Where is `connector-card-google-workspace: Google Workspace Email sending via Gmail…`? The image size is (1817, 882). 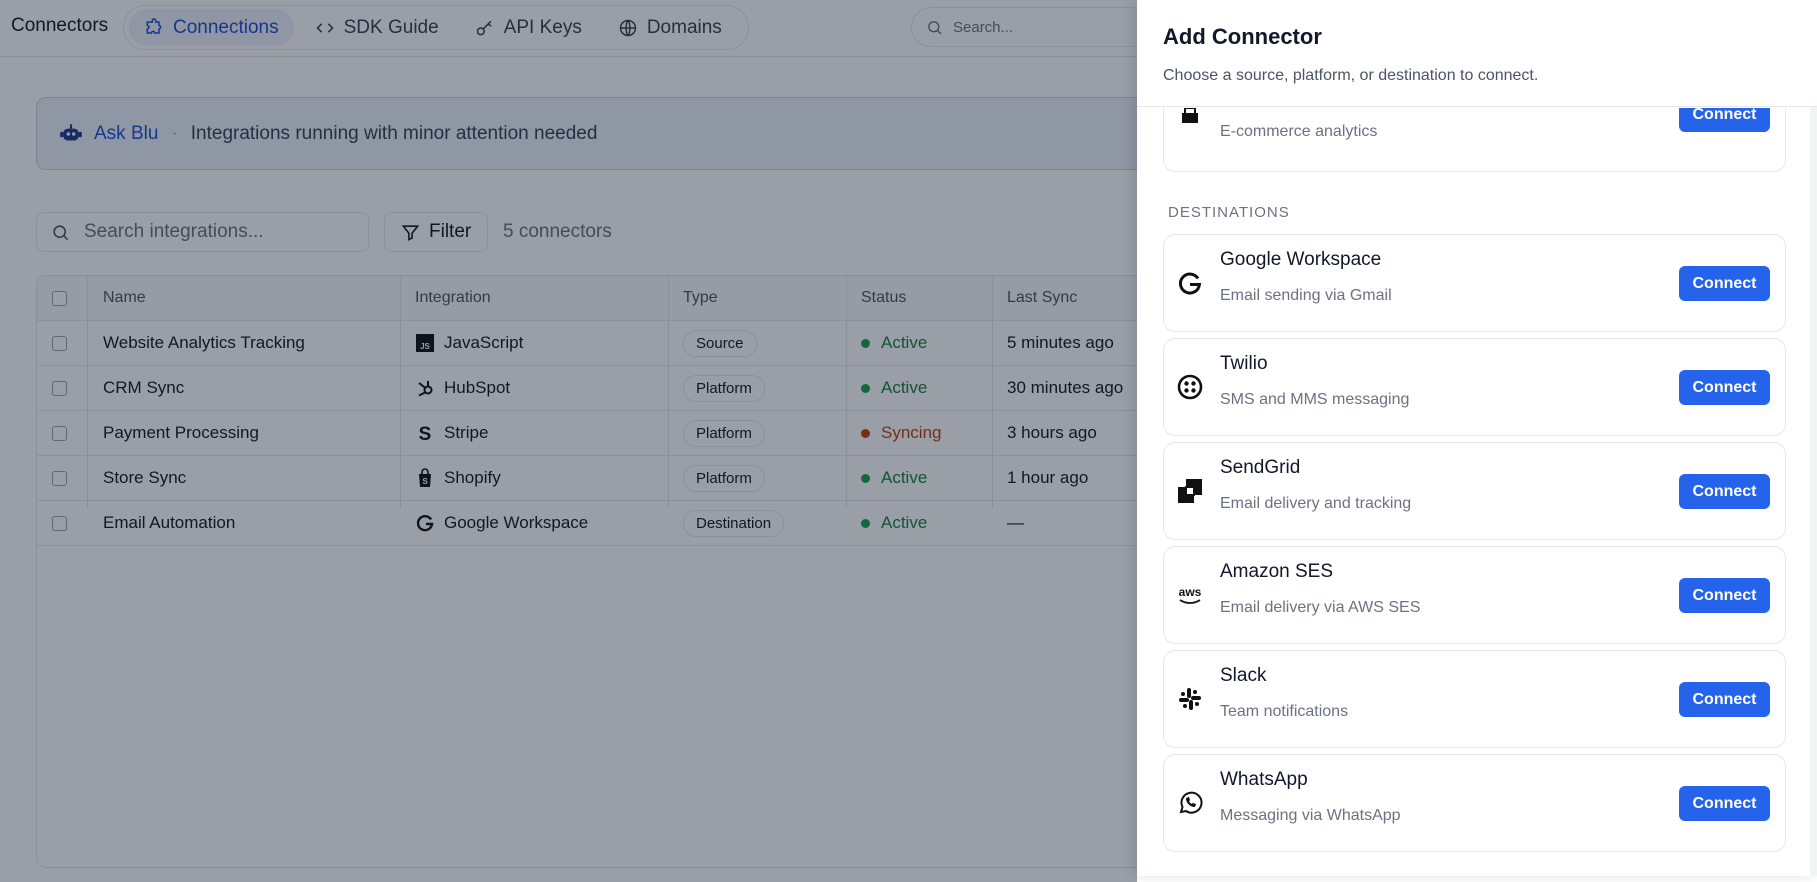
connector-card-google-workspace: Google Workspace Email sending via Gmail… is located at coordinates (1474, 283).